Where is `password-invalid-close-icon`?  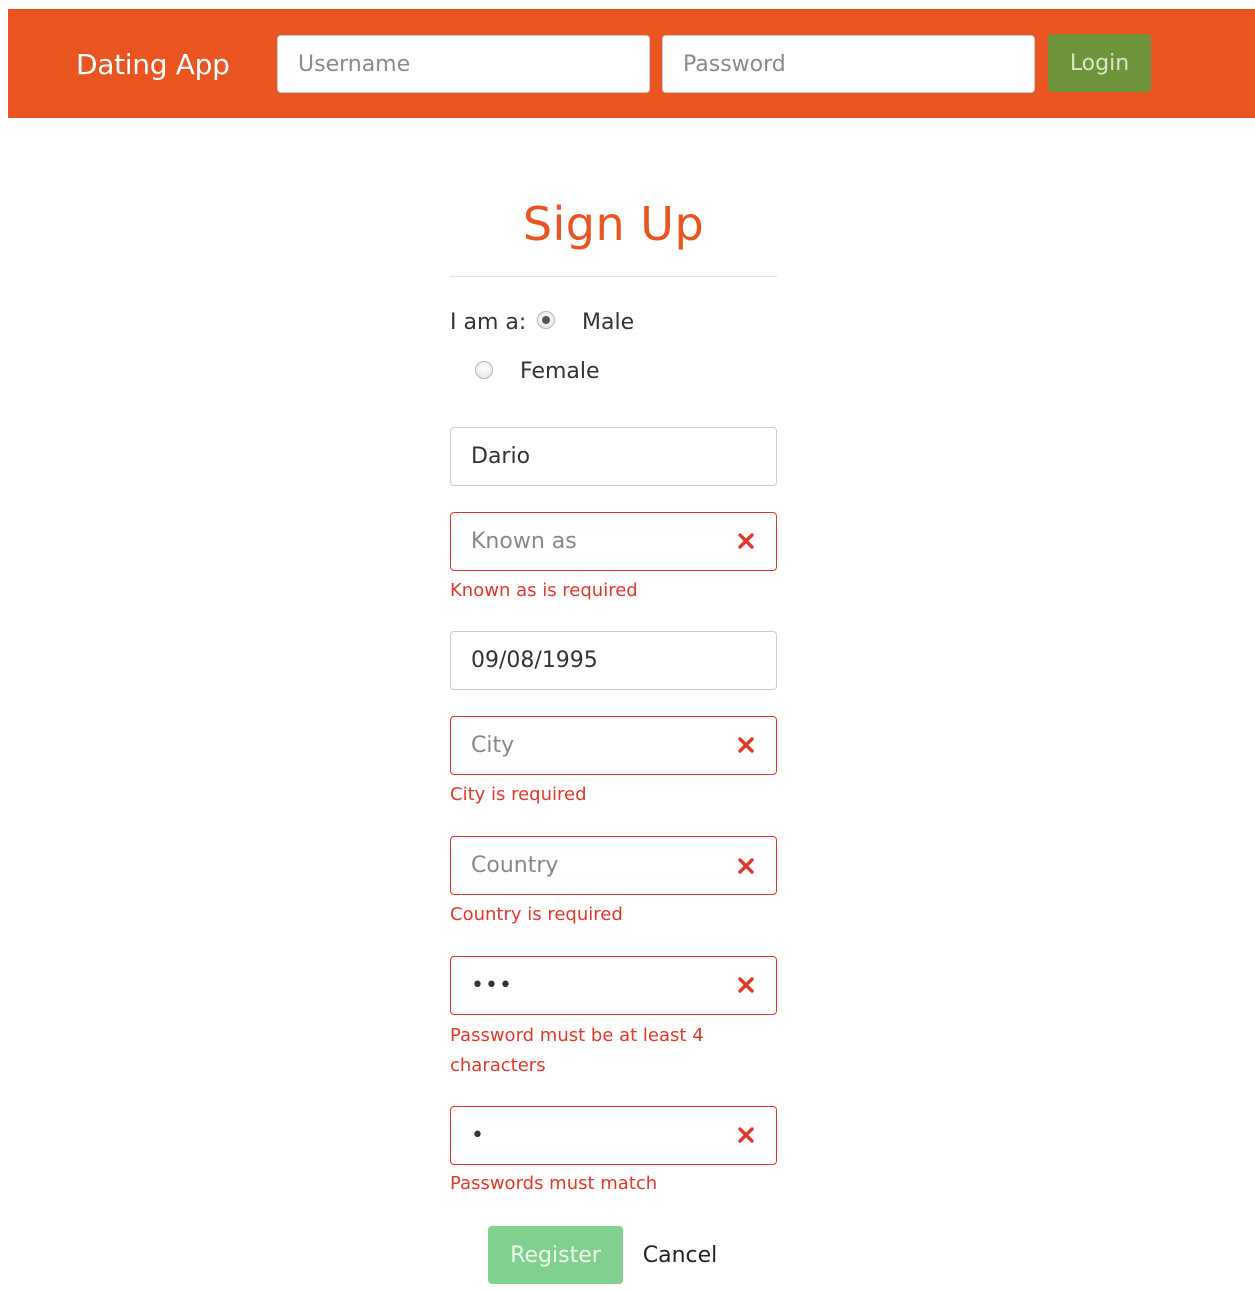
password-invalid-close-icon is located at coordinates (746, 985).